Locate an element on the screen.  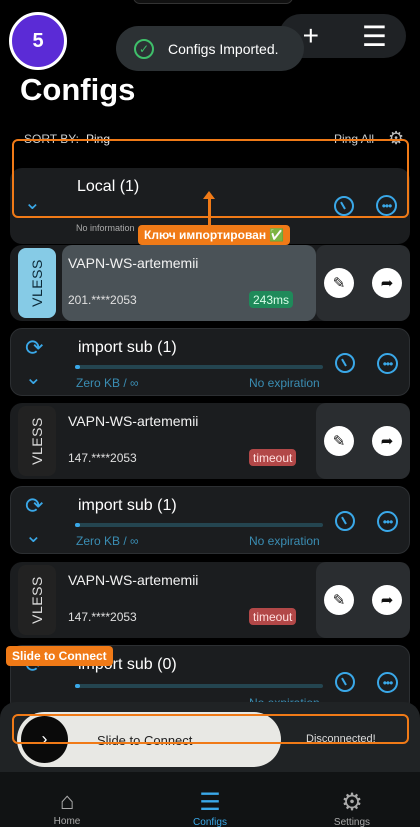
gear-icon: ⚙ is located at coordinates (352, 802).